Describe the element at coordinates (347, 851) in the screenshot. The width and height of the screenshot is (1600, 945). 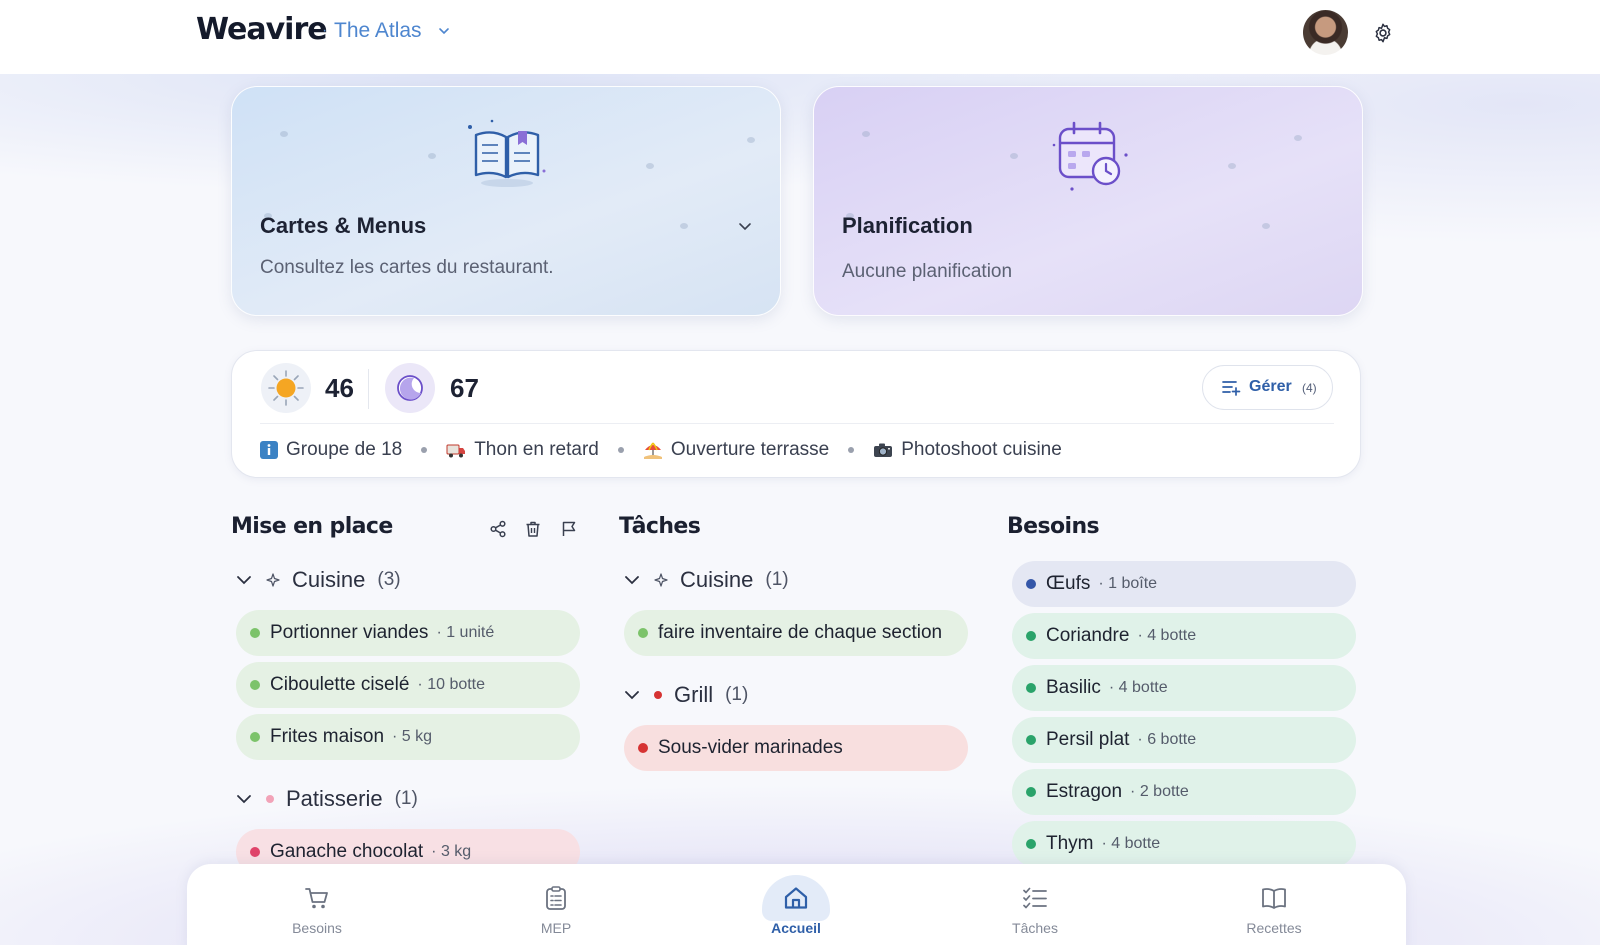
I see `item-name: Ganache chocolat` at that location.